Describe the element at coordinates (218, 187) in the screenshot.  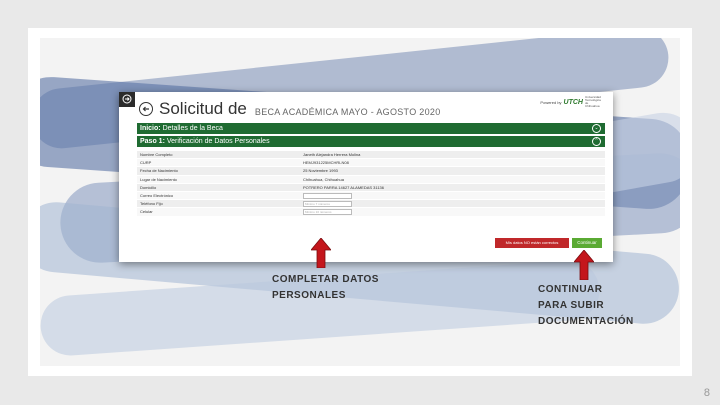
I see `row-label: Domicilio` at that location.